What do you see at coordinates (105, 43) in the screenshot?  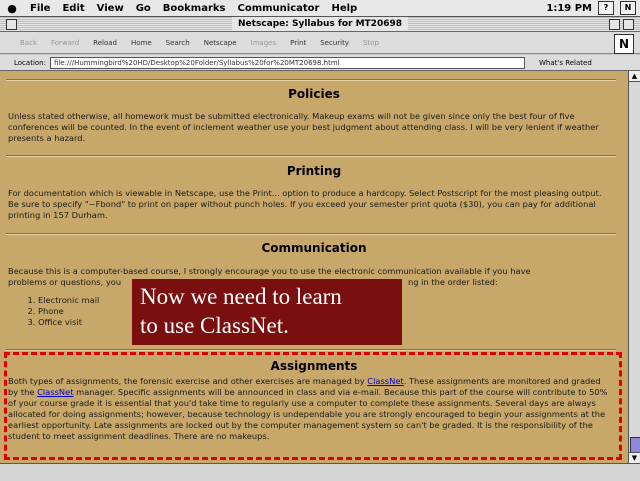 I see `reload-button: Reload` at bounding box center [105, 43].